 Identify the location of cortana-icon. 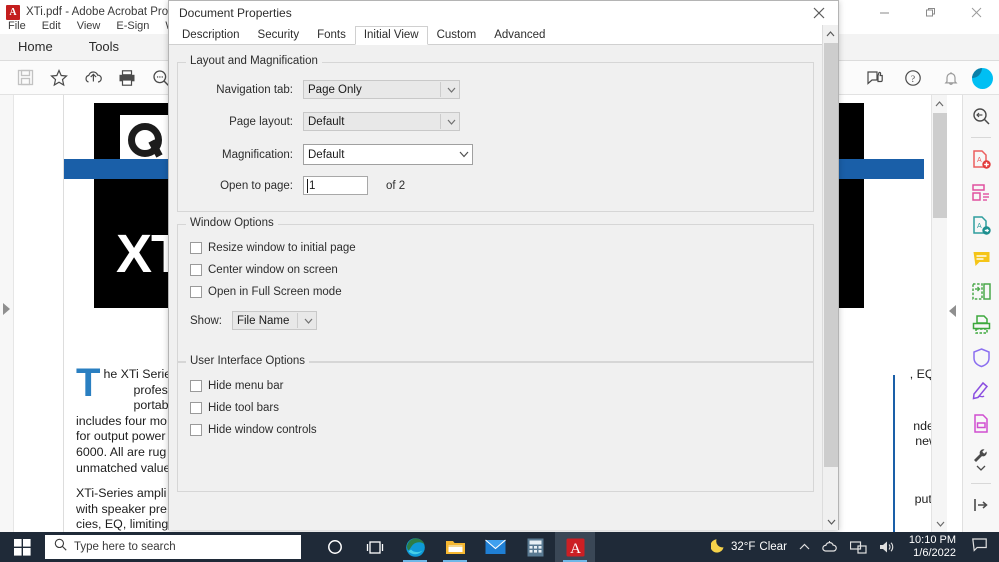
(335, 547).